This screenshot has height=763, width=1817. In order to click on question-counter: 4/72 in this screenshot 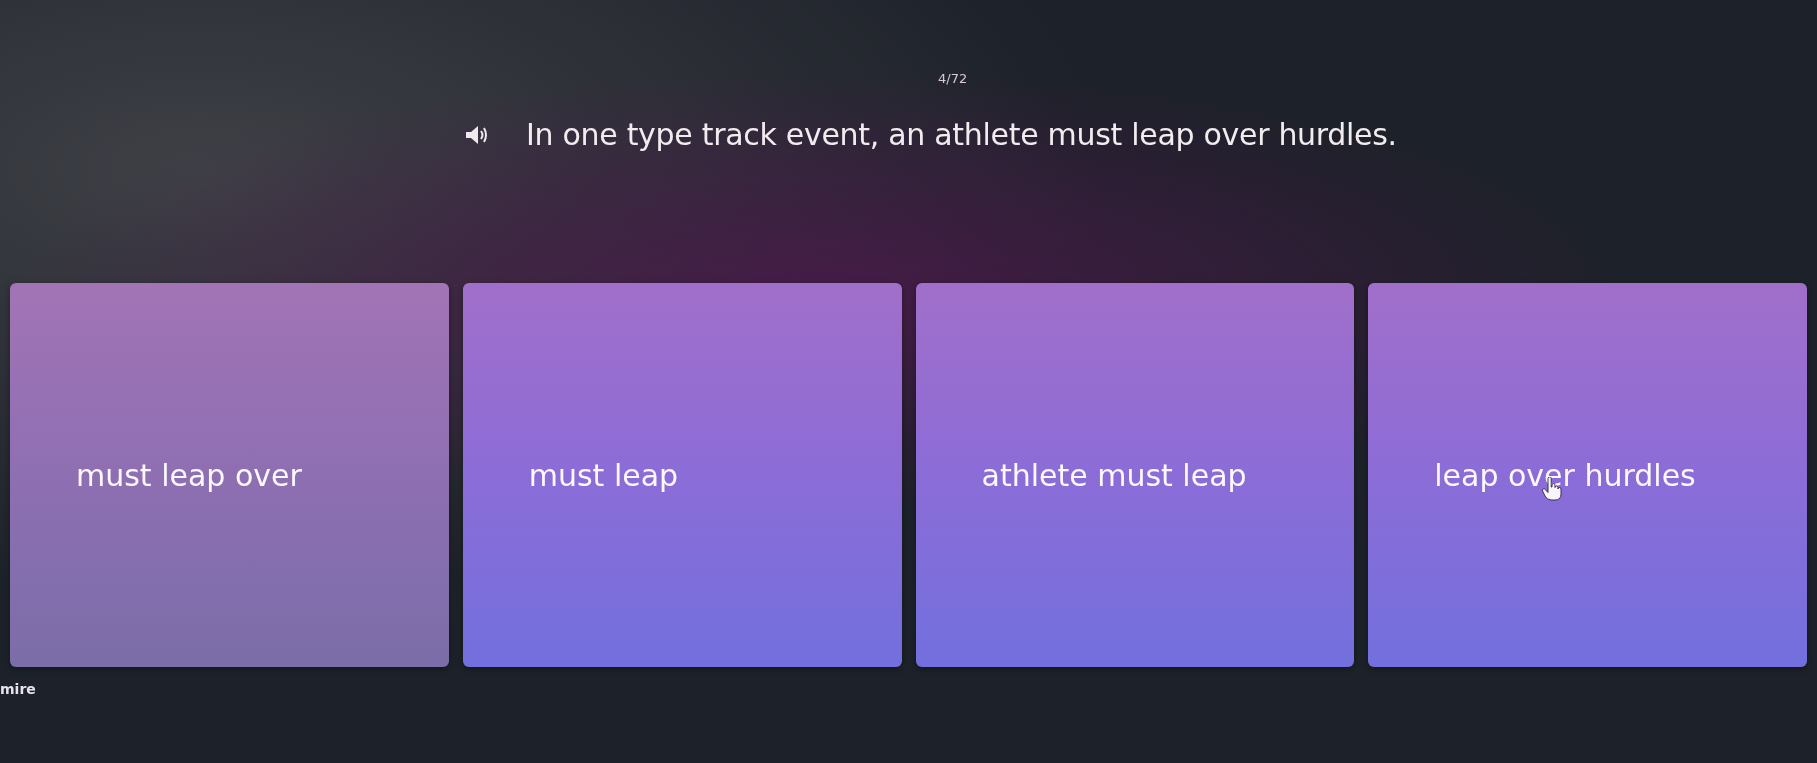, I will do `click(953, 78)`.